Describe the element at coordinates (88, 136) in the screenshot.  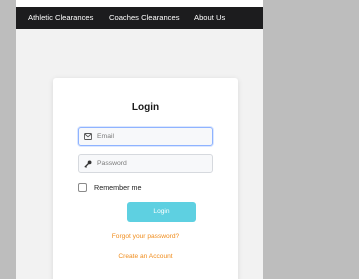
I see `envelope-icon` at that location.